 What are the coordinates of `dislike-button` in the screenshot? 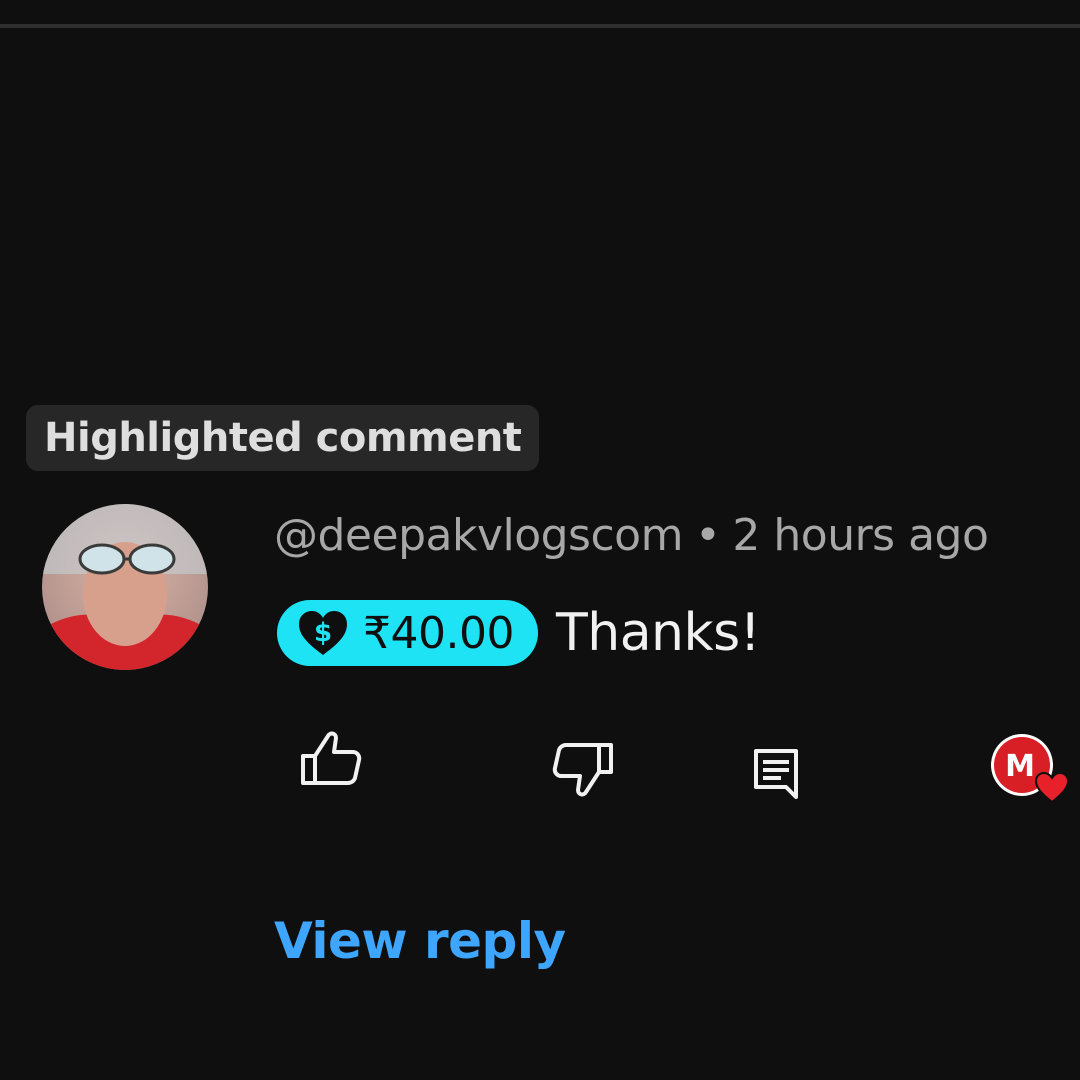 It's located at (583, 770).